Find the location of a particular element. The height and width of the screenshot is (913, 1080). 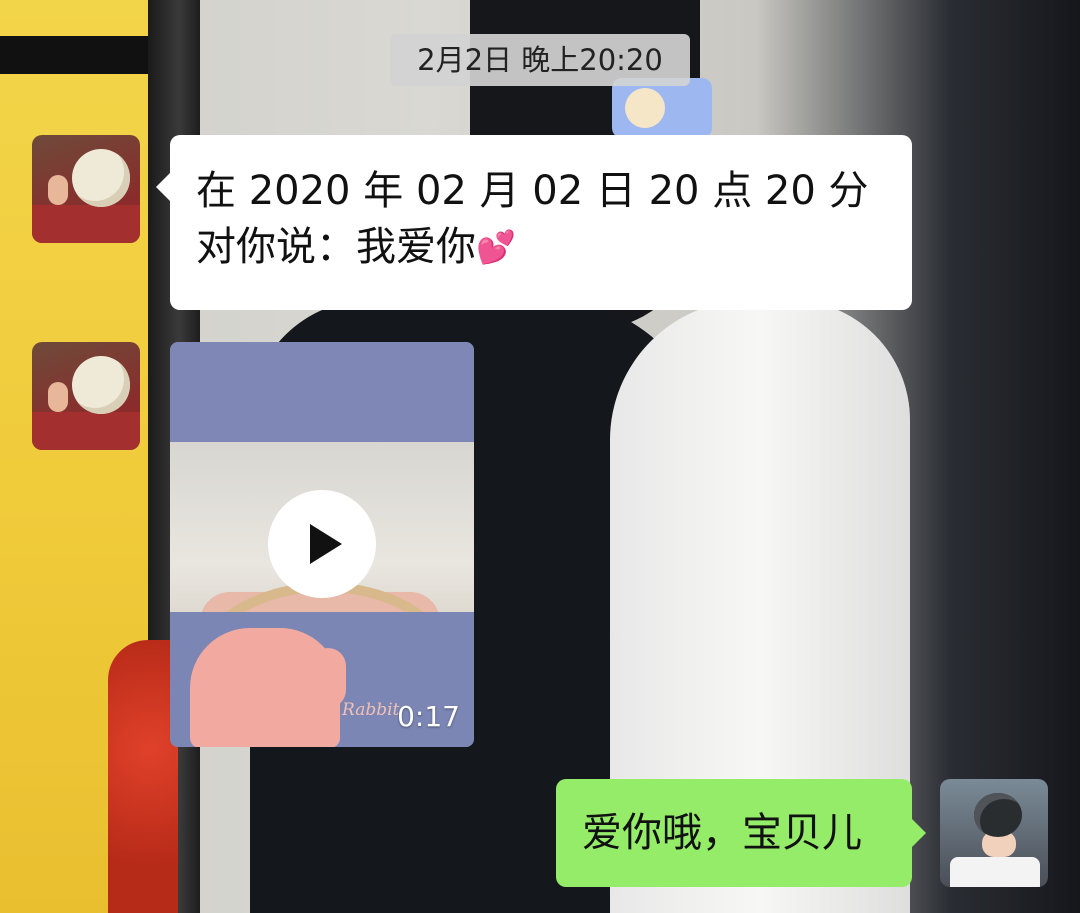

incoming-text-bubble: 在 2020 年 02 月 02 日 20 点 20 分 对你说：我爱你💕 is located at coordinates (534, 222).